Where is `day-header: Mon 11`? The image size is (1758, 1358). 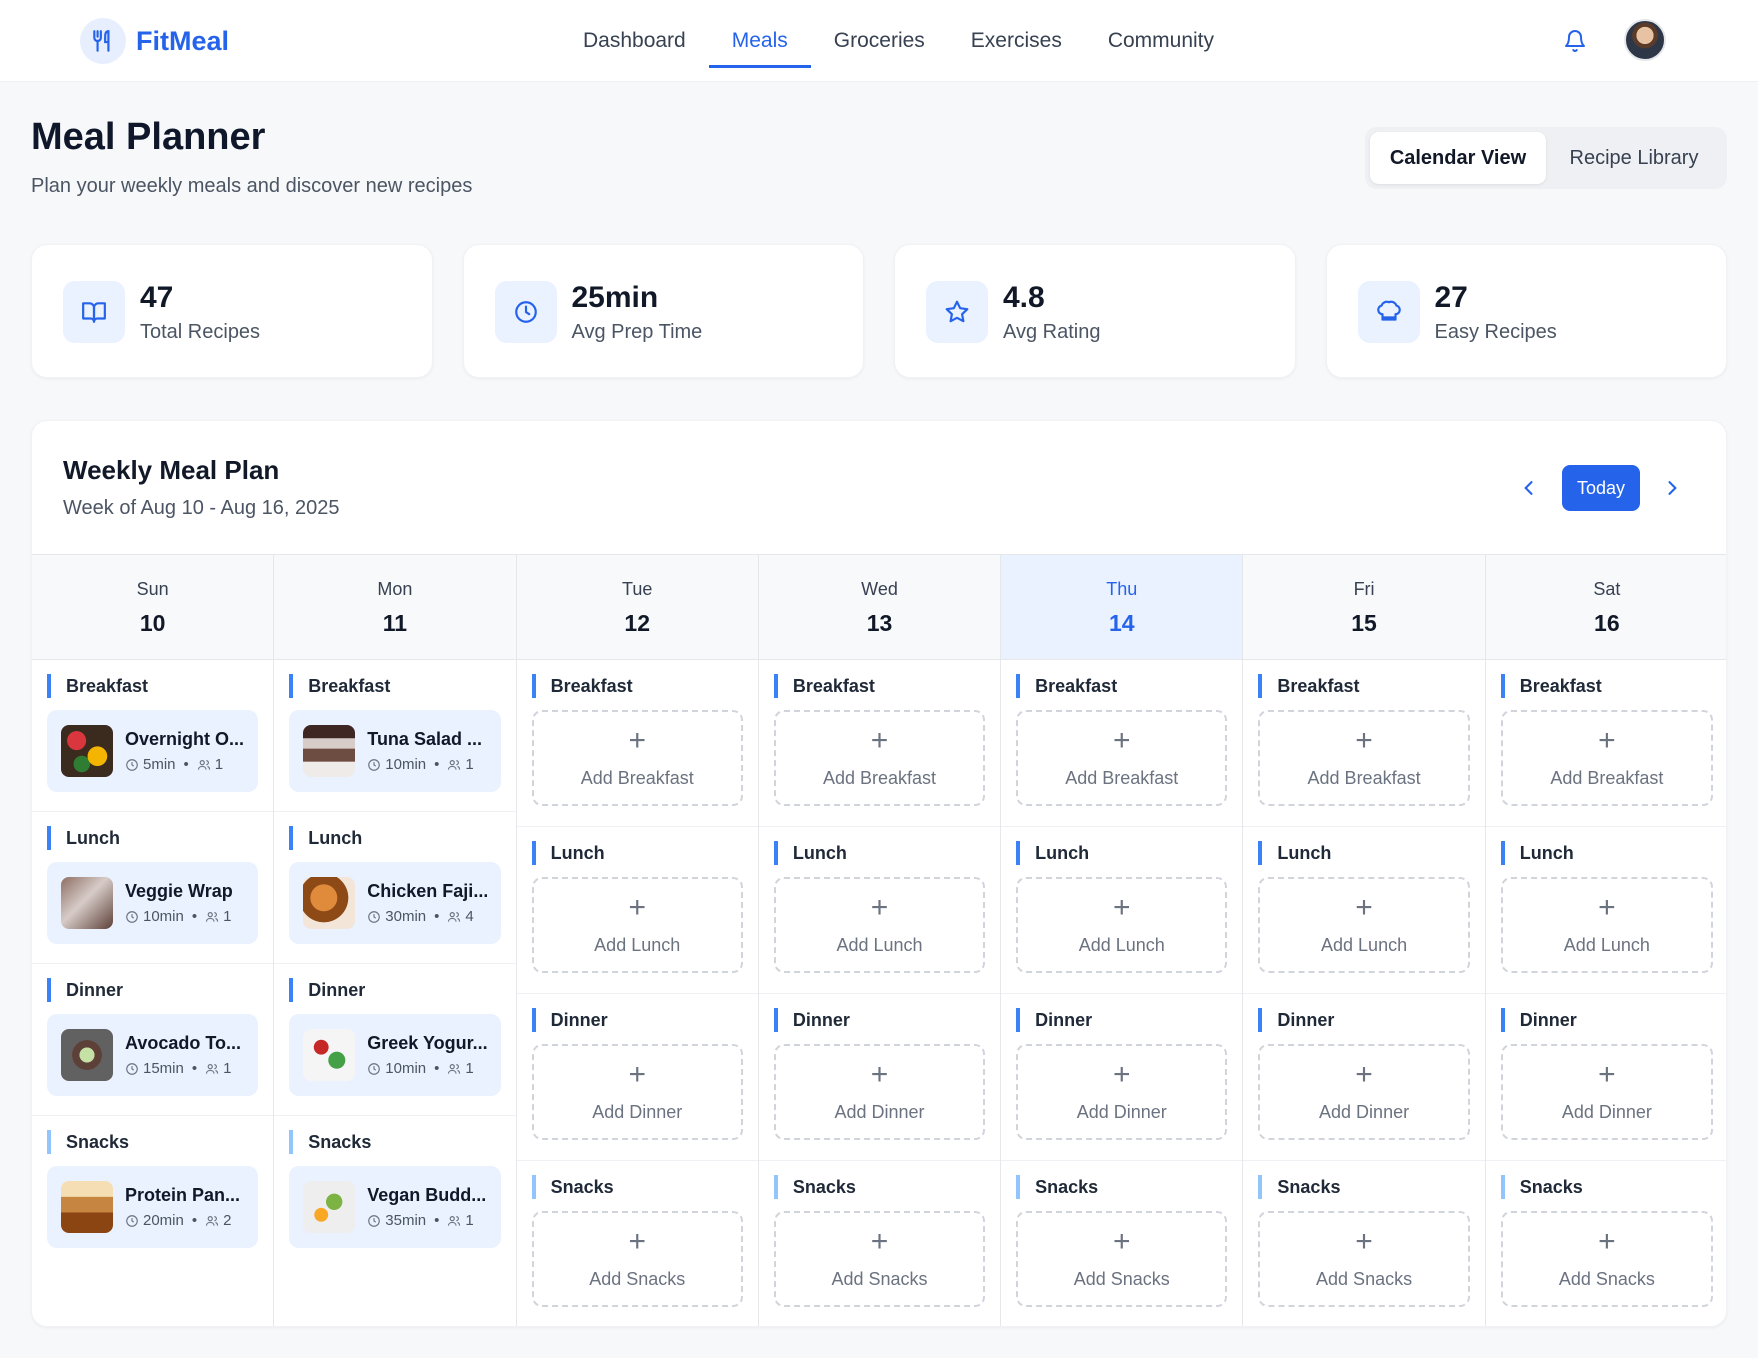 day-header: Mon 11 is located at coordinates (395, 607).